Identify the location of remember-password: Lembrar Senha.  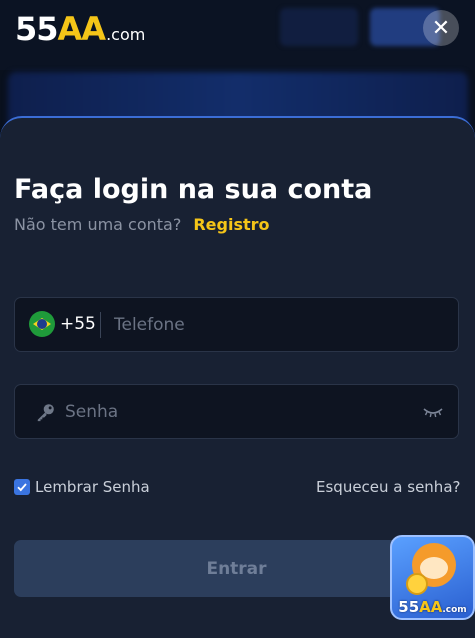
(82, 487).